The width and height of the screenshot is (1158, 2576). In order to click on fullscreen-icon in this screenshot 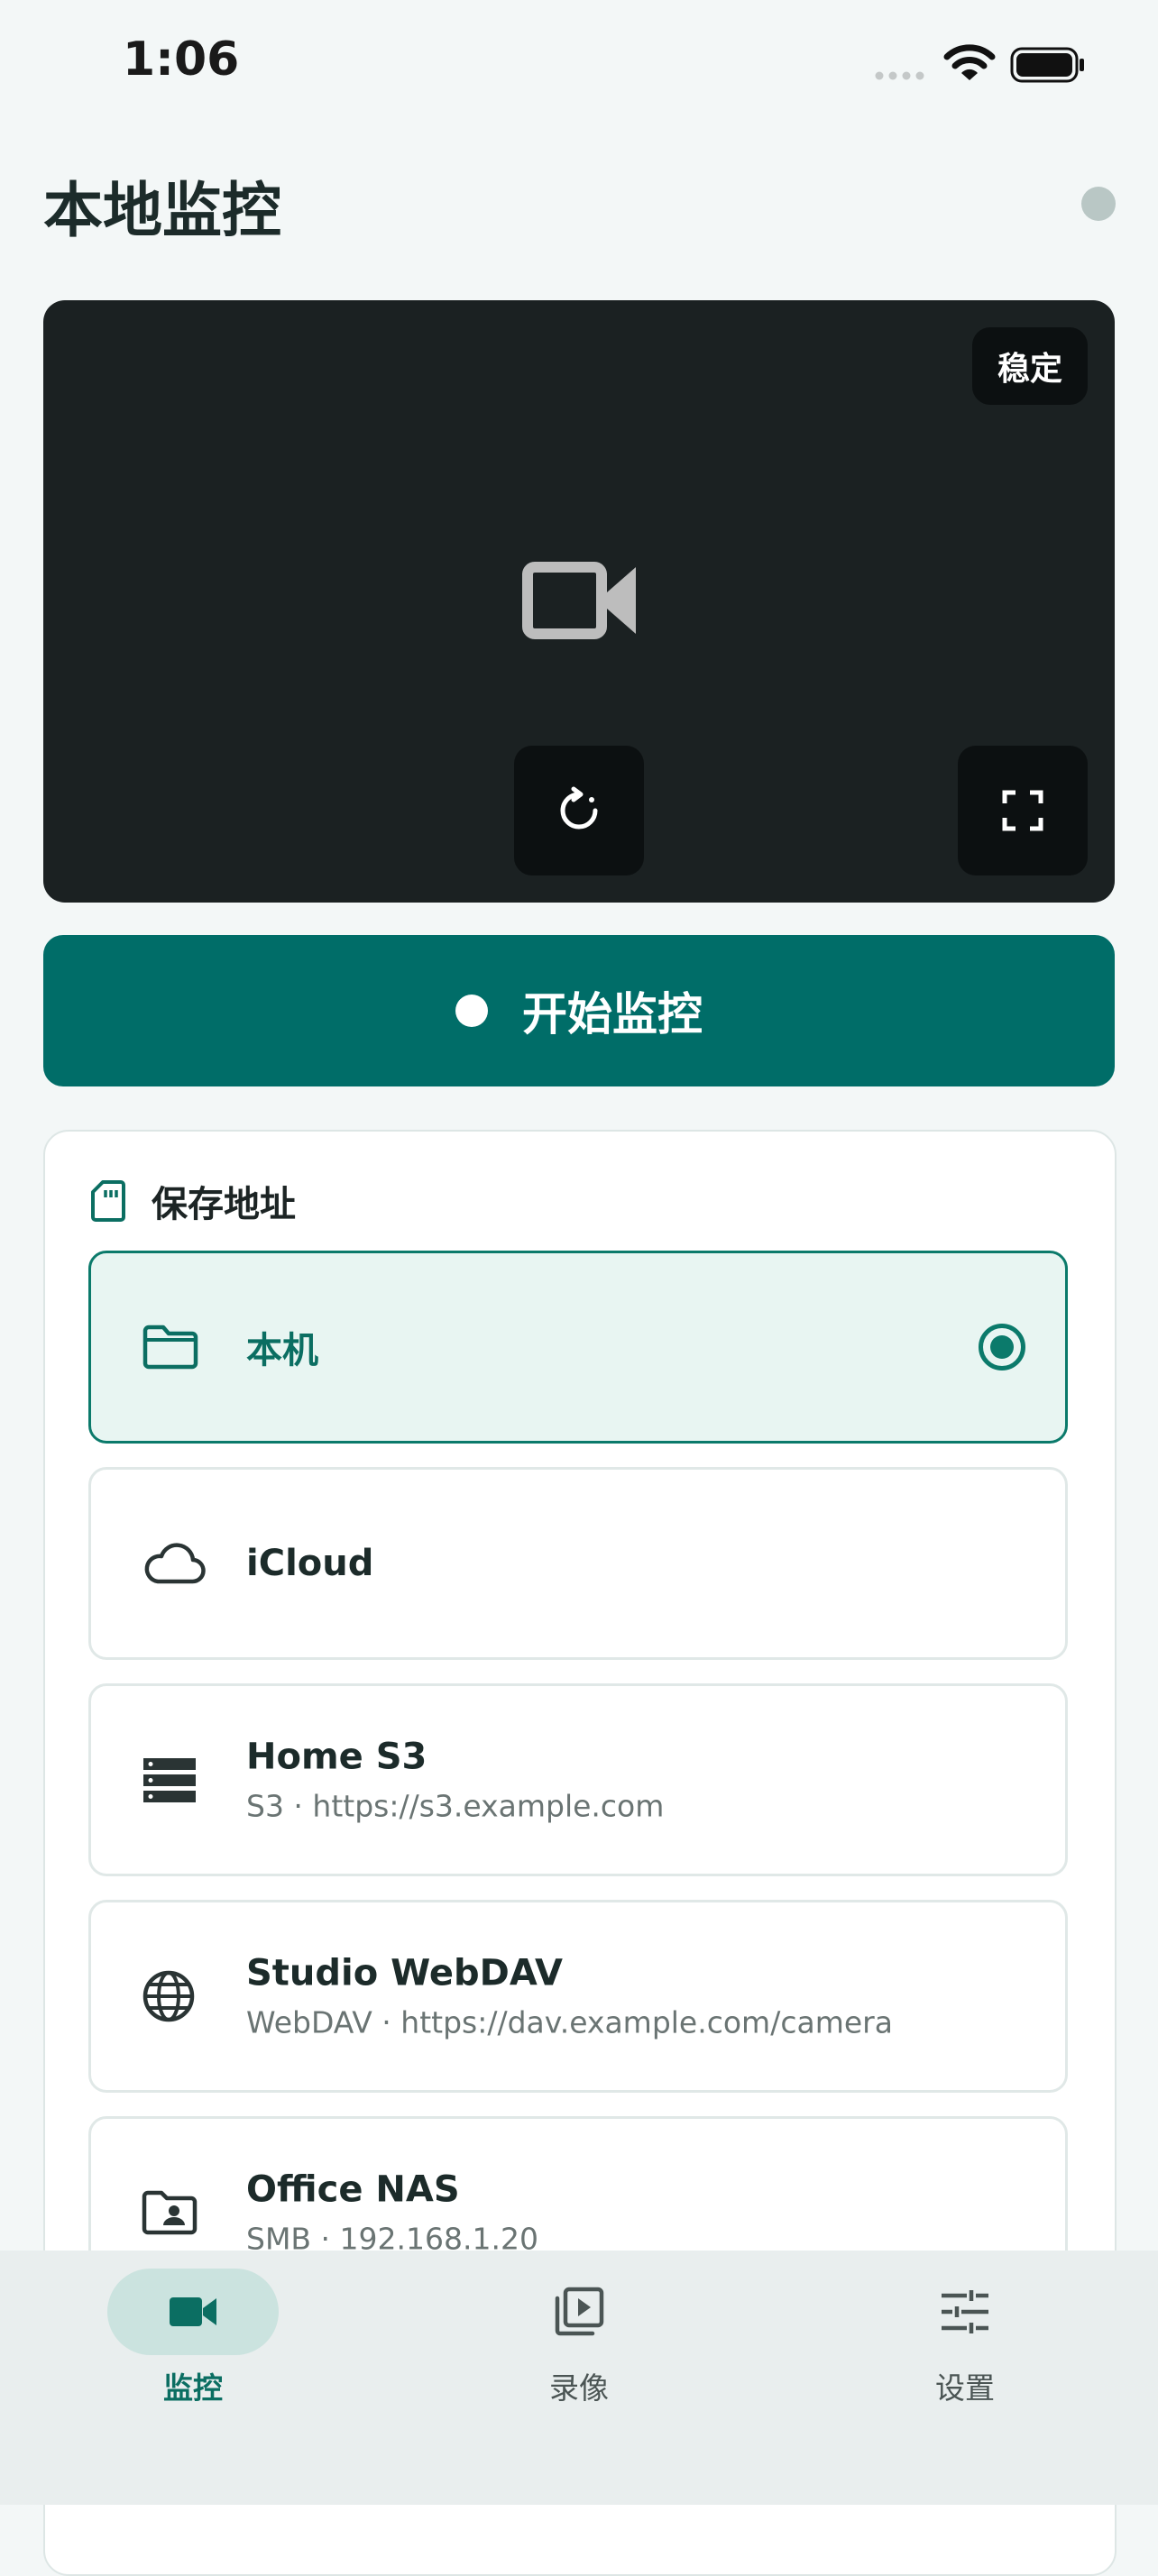, I will do `click(1022, 810)`.